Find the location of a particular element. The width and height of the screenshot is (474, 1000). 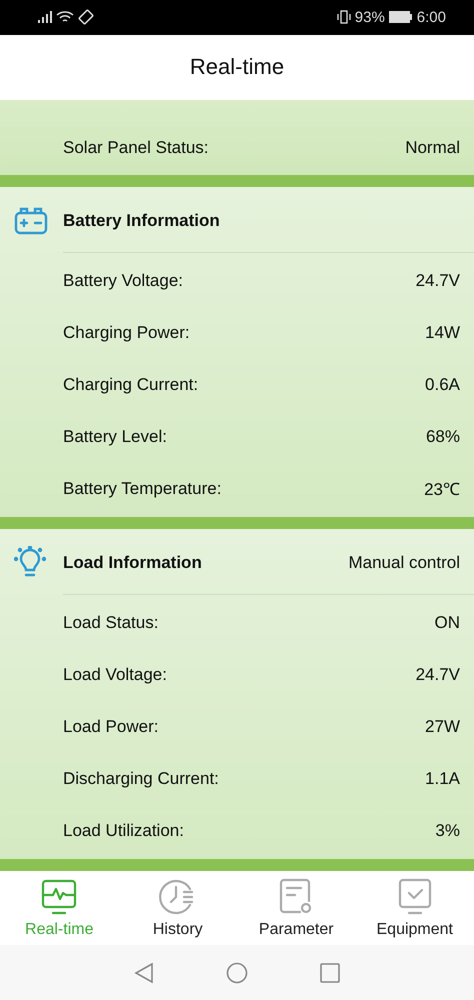

field-value: 68% is located at coordinates (443, 436).